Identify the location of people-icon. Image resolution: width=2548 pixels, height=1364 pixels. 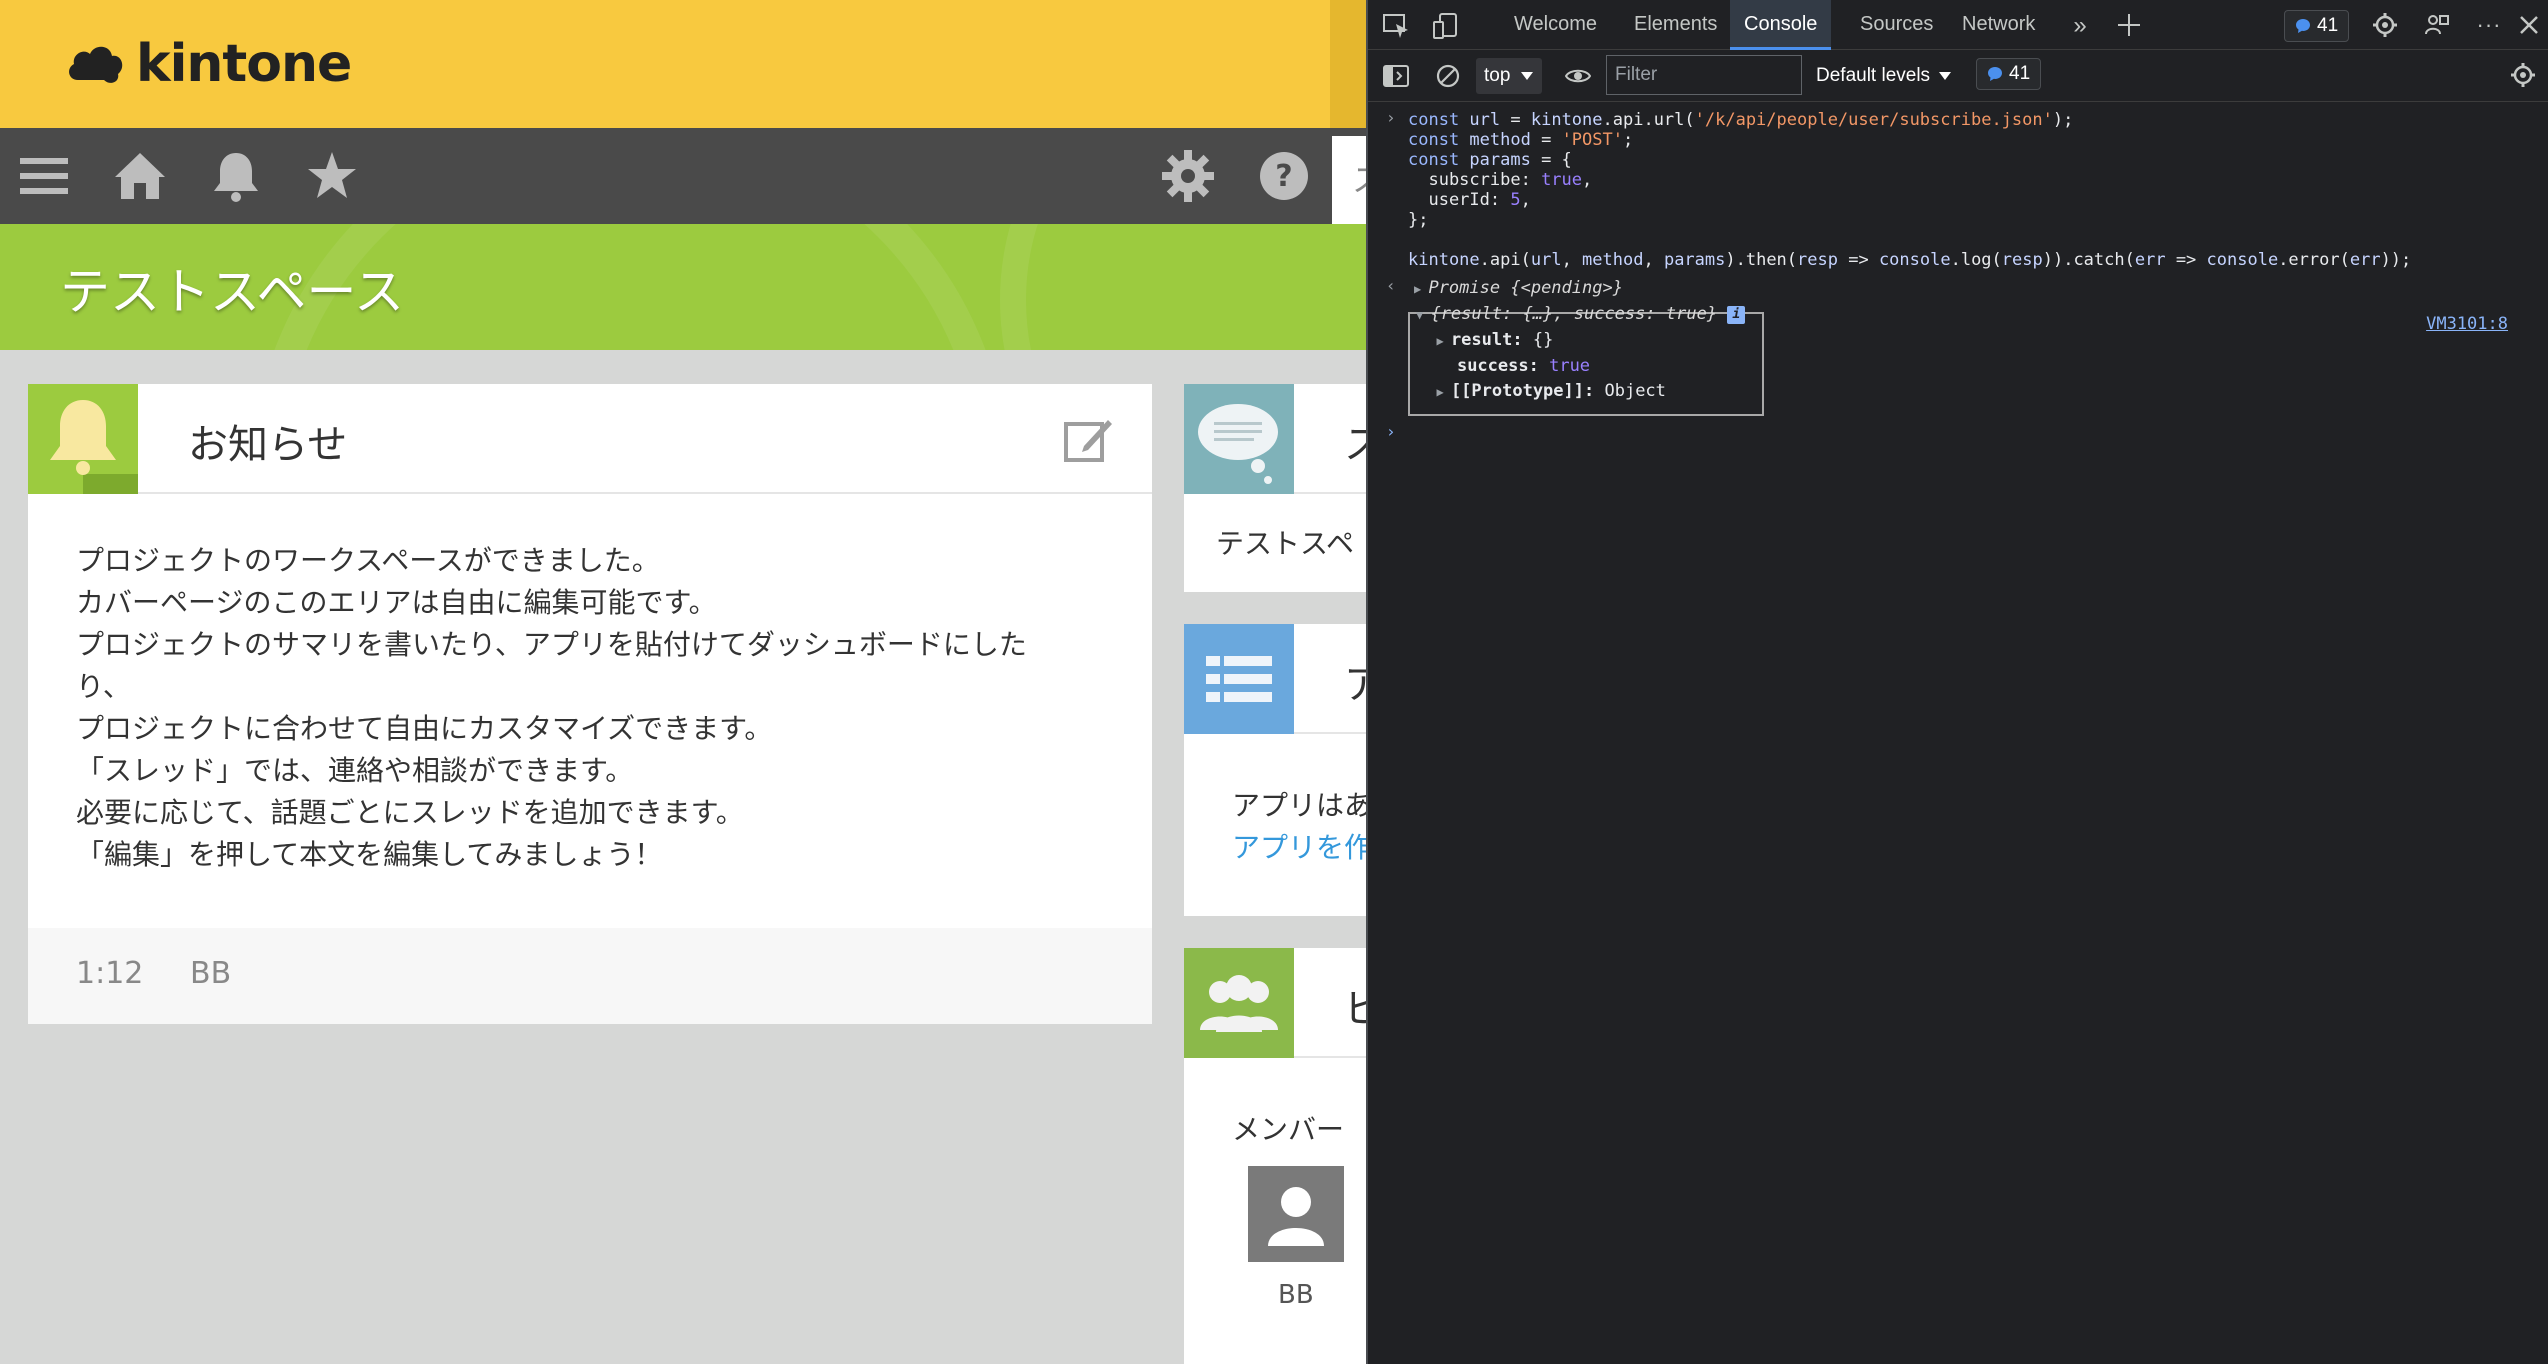
(1239, 1003).